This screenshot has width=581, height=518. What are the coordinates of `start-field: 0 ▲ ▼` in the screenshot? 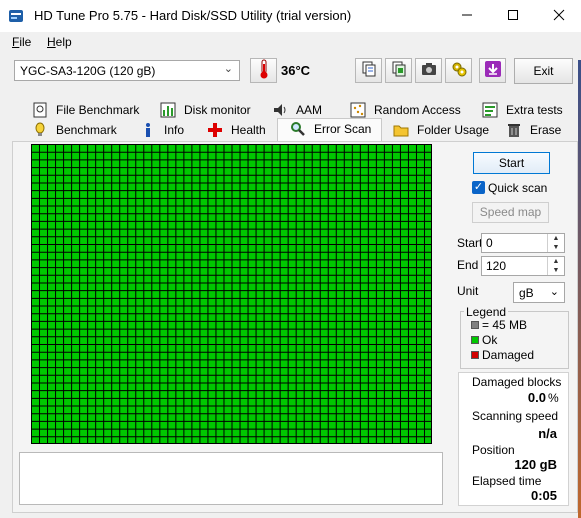 It's located at (523, 243).